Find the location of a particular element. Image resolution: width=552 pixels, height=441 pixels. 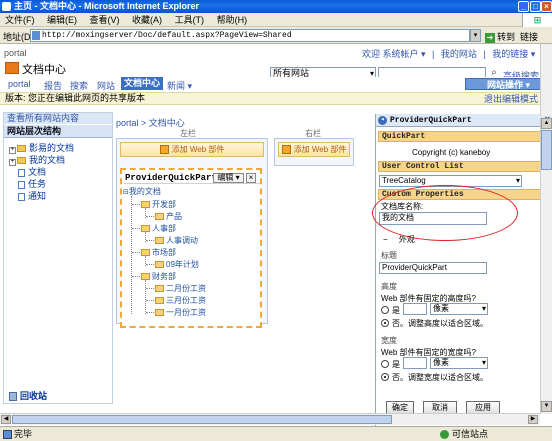

tree-node: ⊟我的文档 is located at coordinates (142, 191).